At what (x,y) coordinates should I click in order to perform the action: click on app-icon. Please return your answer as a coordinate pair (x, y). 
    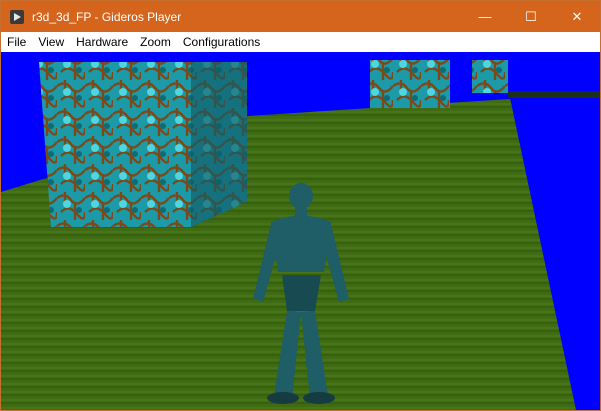
    Looking at the image, I should click on (17, 16).